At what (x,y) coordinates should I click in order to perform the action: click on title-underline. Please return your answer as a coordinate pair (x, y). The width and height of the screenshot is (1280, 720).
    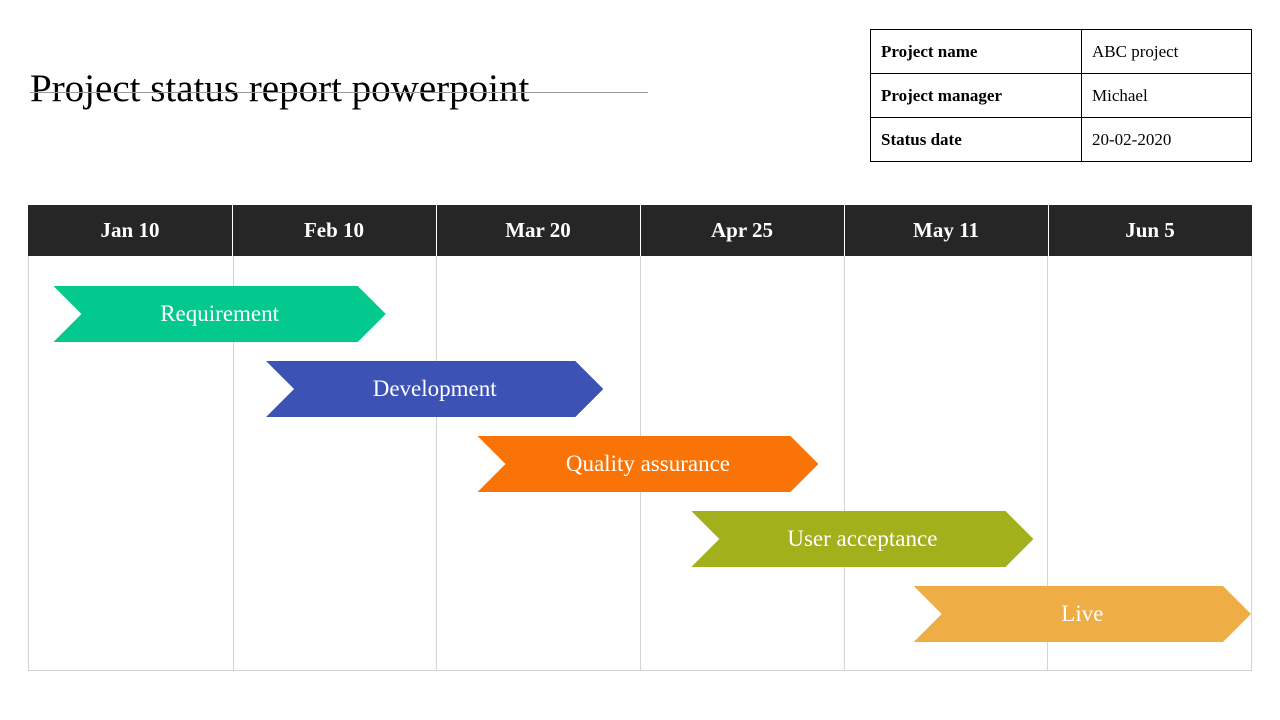
    Looking at the image, I should click on (339, 92).